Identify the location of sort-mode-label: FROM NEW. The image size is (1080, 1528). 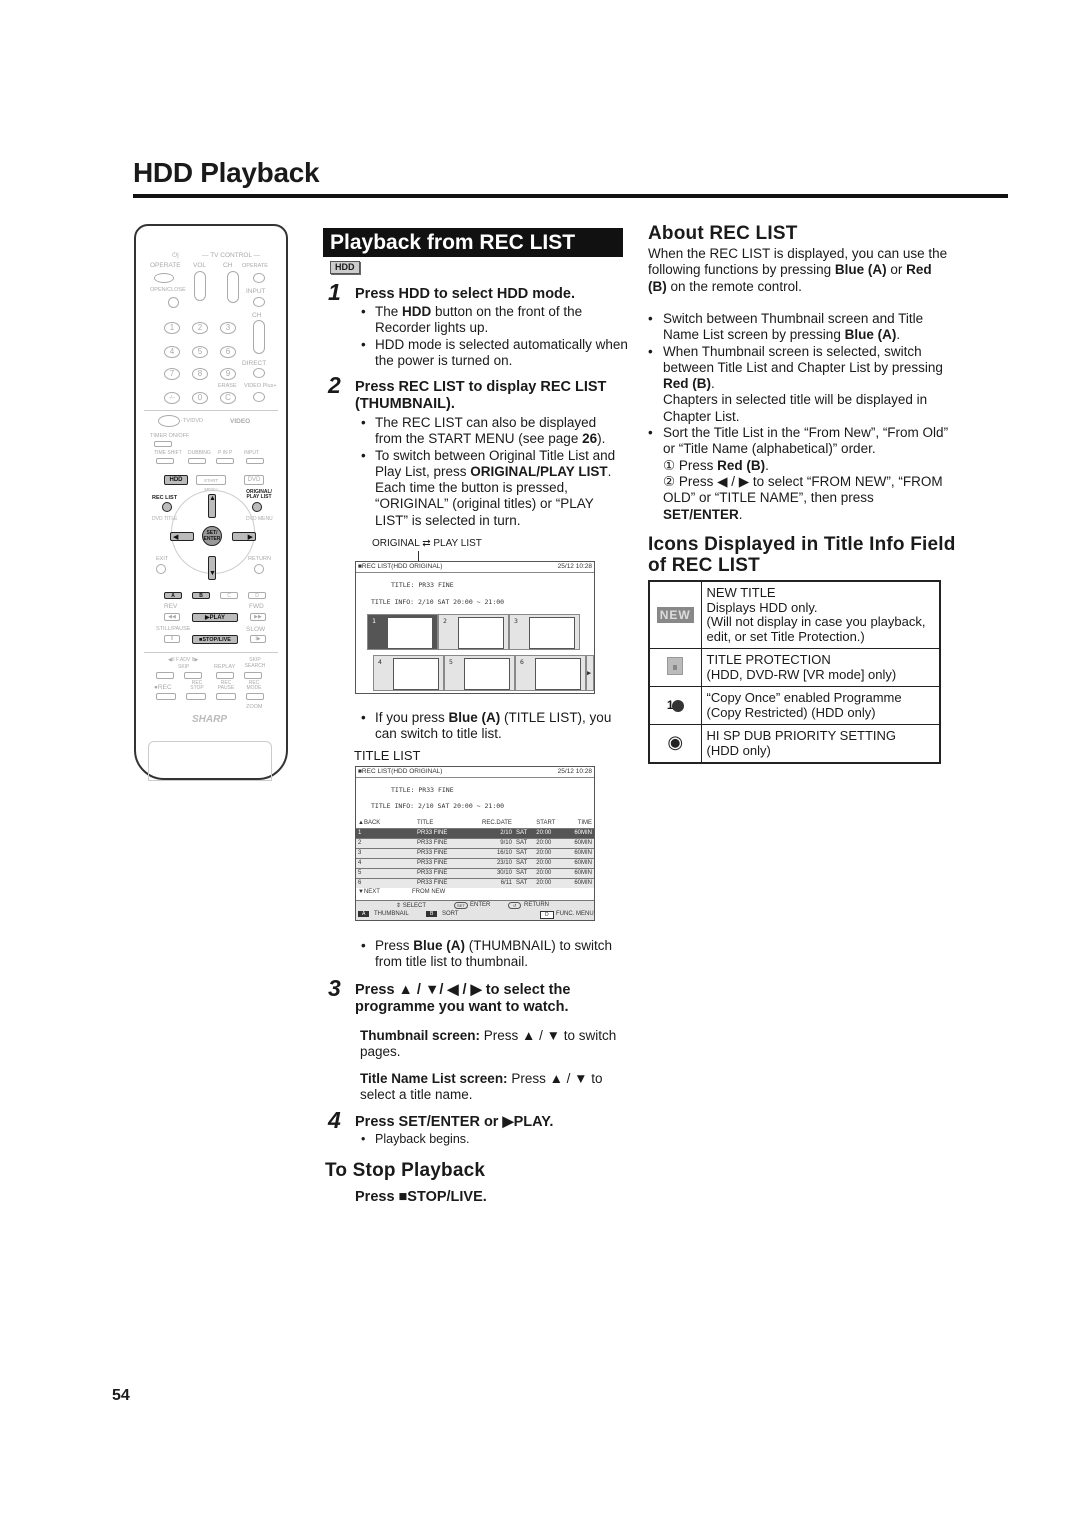
(429, 892).